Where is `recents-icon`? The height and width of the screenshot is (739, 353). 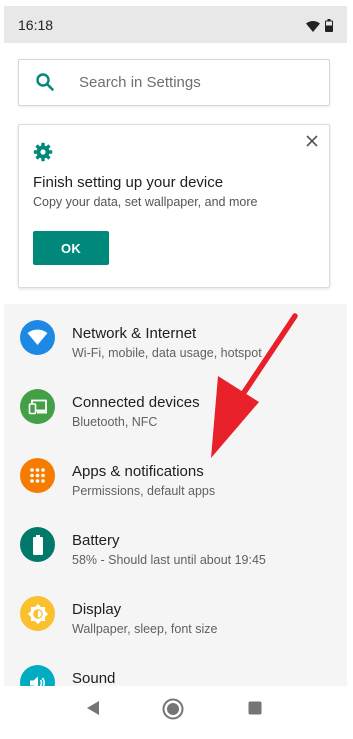
recents-icon is located at coordinates (255, 710).